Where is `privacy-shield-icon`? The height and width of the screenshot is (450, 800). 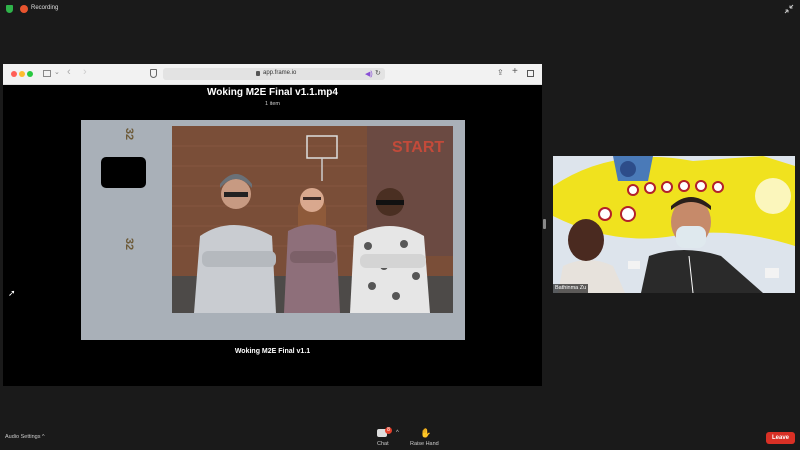
privacy-shield-icon is located at coordinates (153, 73).